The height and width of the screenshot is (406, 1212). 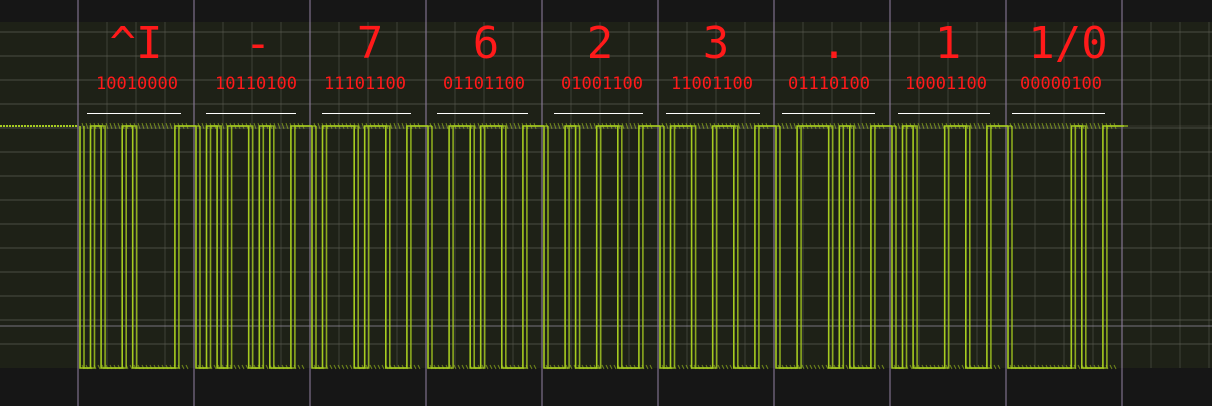 I want to click on decoded-bits: 11001100, so click(x=712, y=84).